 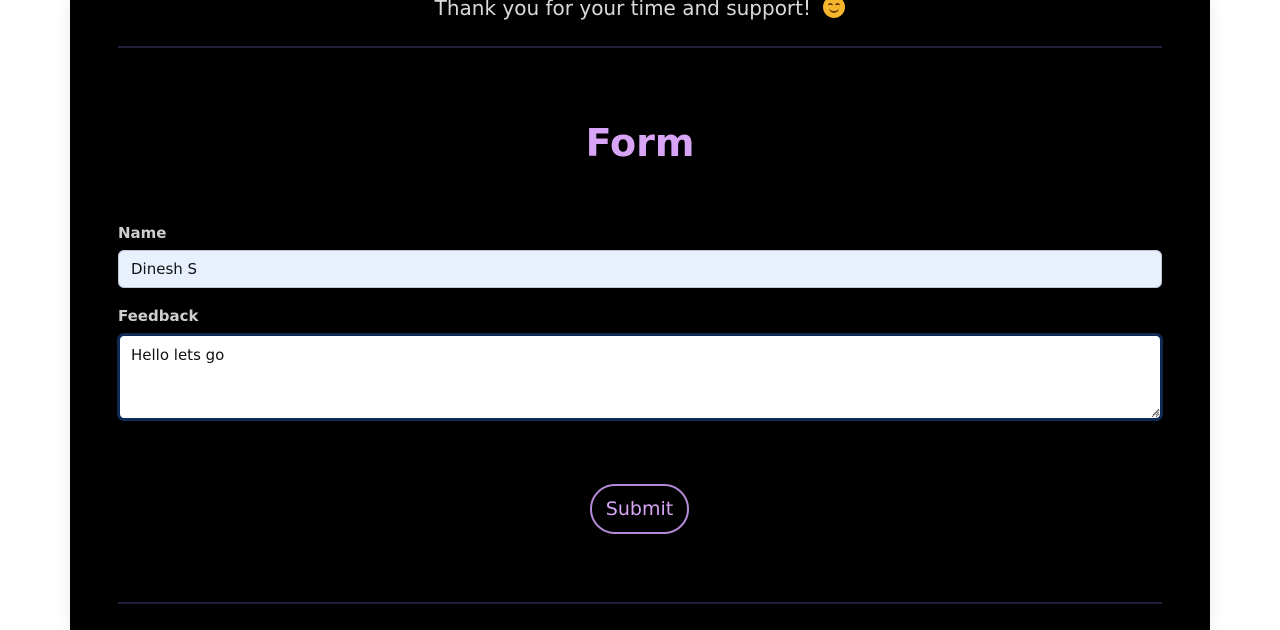 What do you see at coordinates (640, 603) in the screenshot?
I see `bottom-divider` at bounding box center [640, 603].